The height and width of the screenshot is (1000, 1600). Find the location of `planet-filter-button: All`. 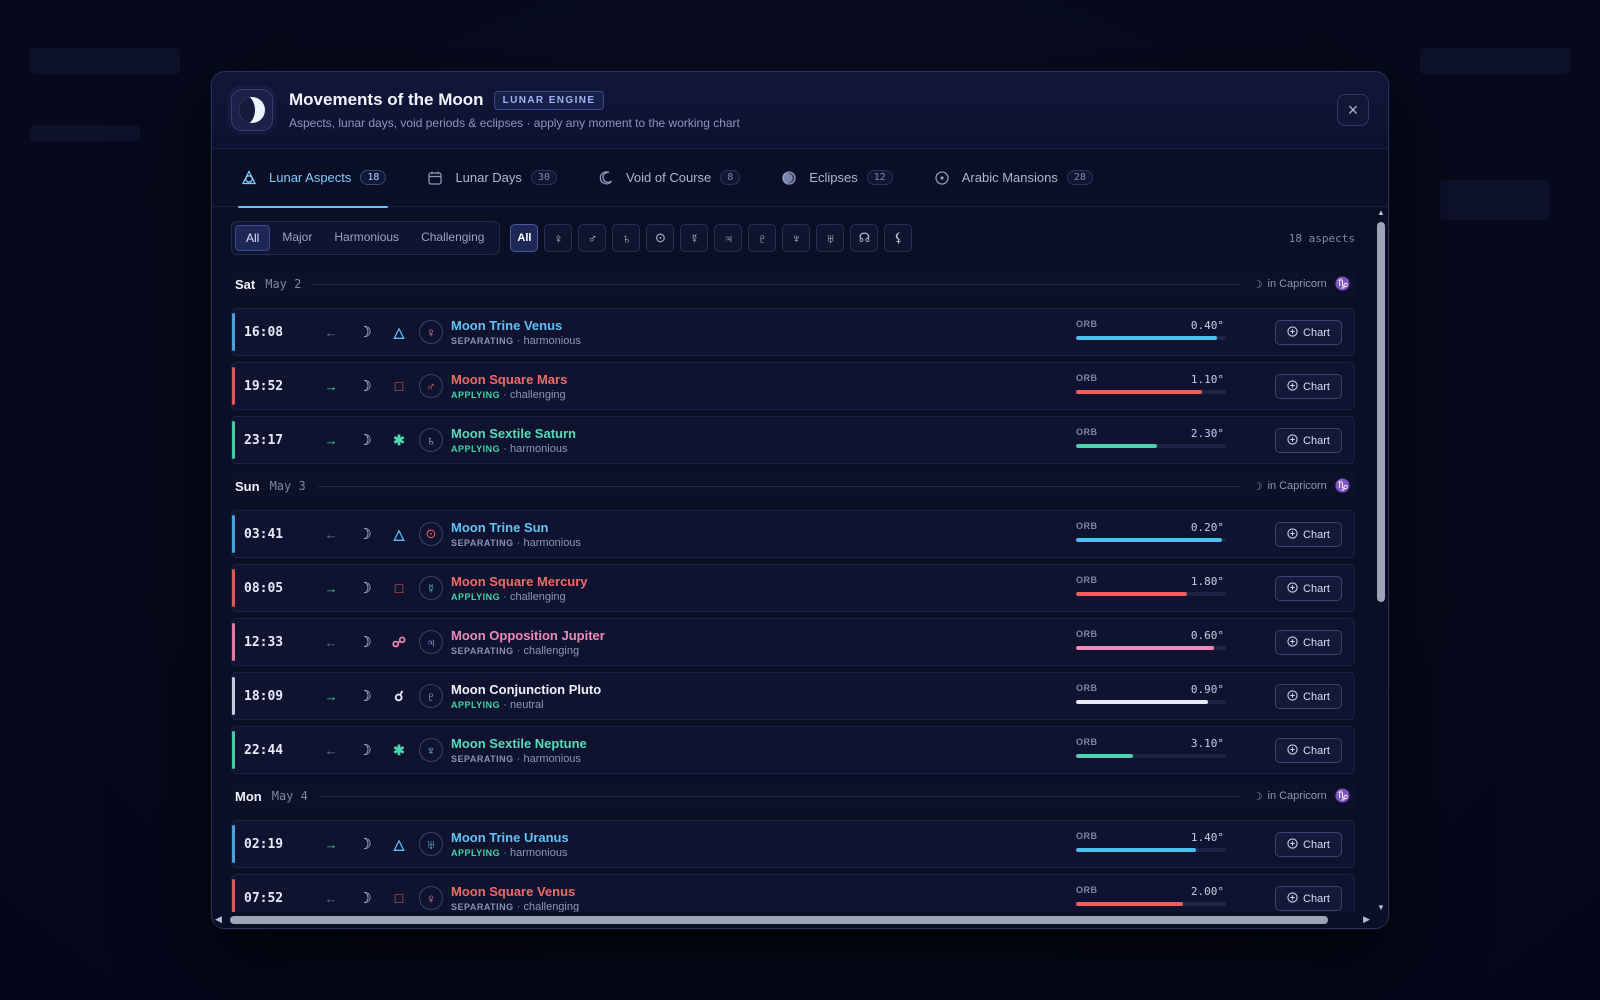

planet-filter-button: All is located at coordinates (524, 238).